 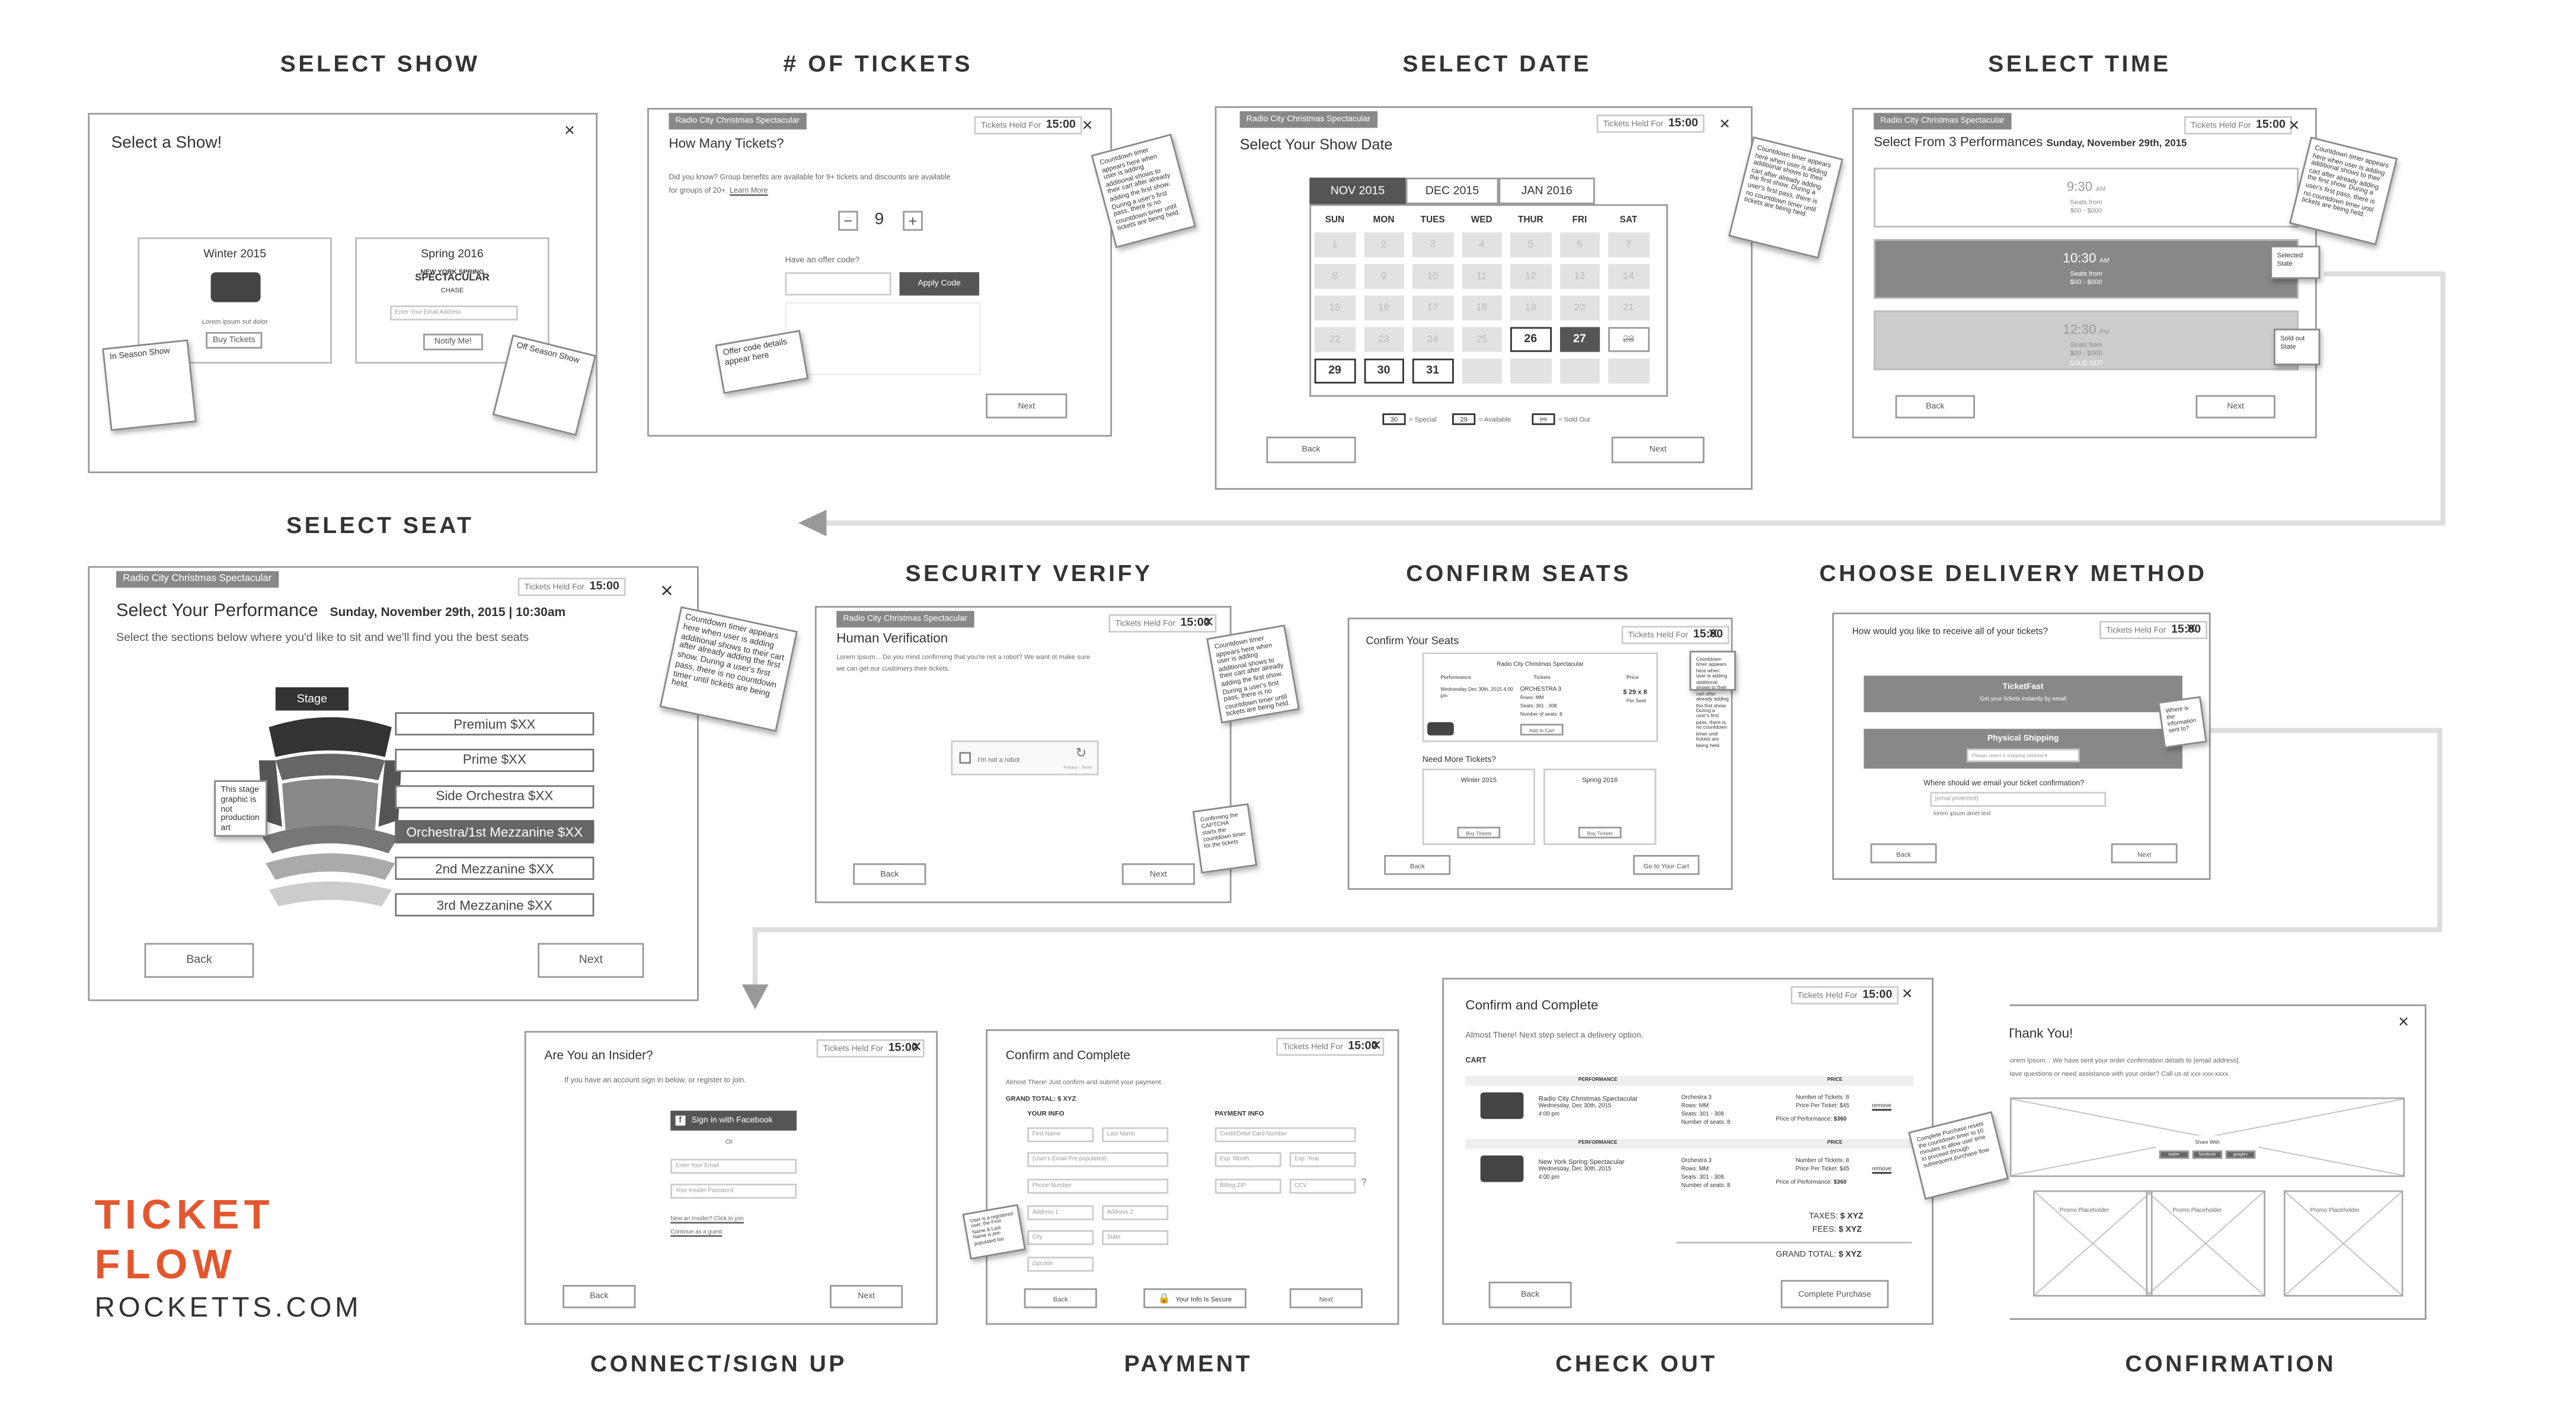 What do you see at coordinates (1531, 339) in the screenshot?
I see `date-cell: 26` at bounding box center [1531, 339].